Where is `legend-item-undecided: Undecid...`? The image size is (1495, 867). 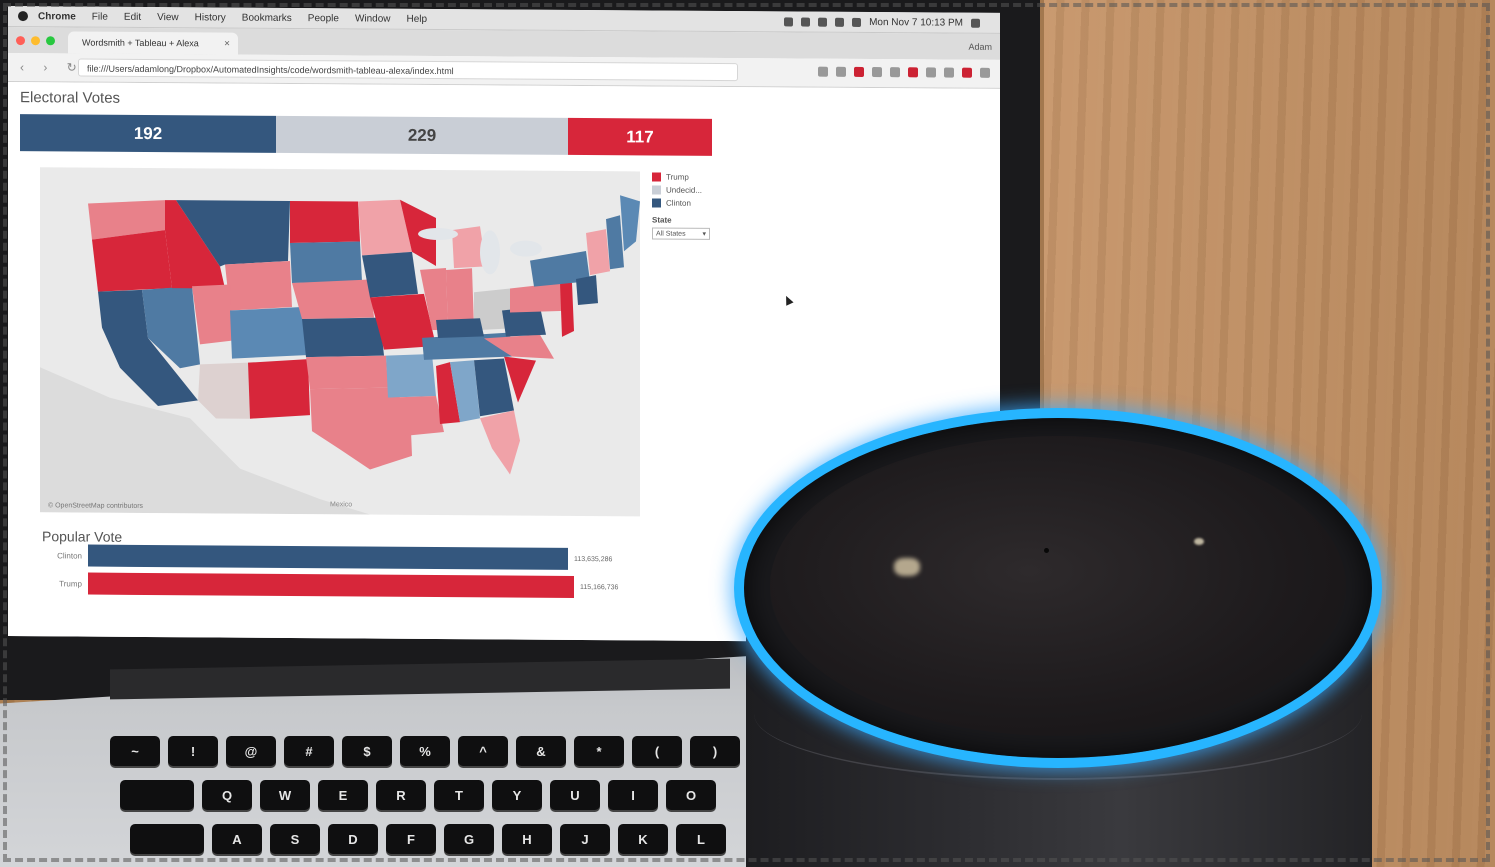 legend-item-undecided: Undecid... is located at coordinates (681, 190).